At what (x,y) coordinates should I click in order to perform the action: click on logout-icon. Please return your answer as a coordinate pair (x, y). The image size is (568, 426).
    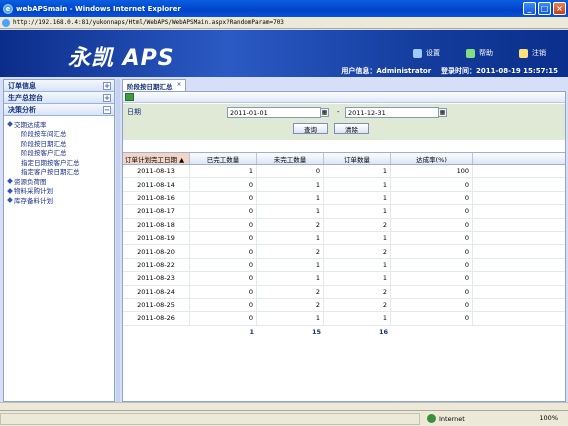
    Looking at the image, I should click on (523, 53).